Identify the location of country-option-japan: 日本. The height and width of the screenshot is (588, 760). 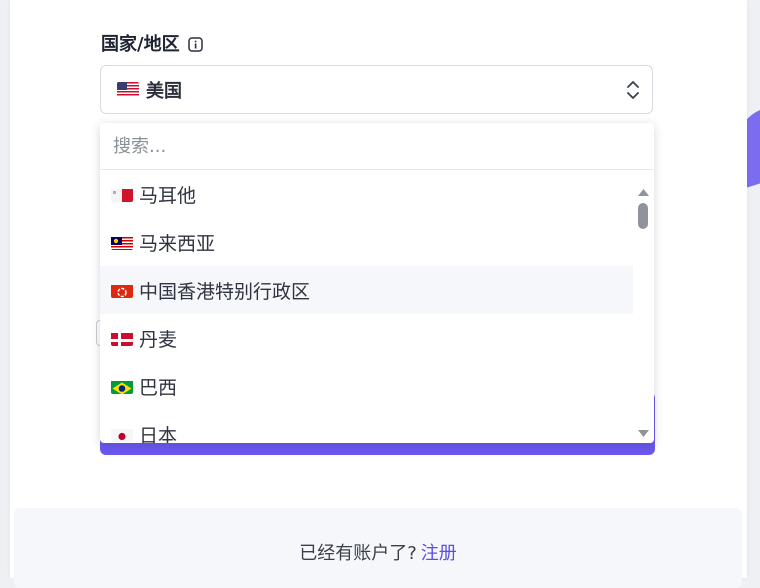
(366, 426).